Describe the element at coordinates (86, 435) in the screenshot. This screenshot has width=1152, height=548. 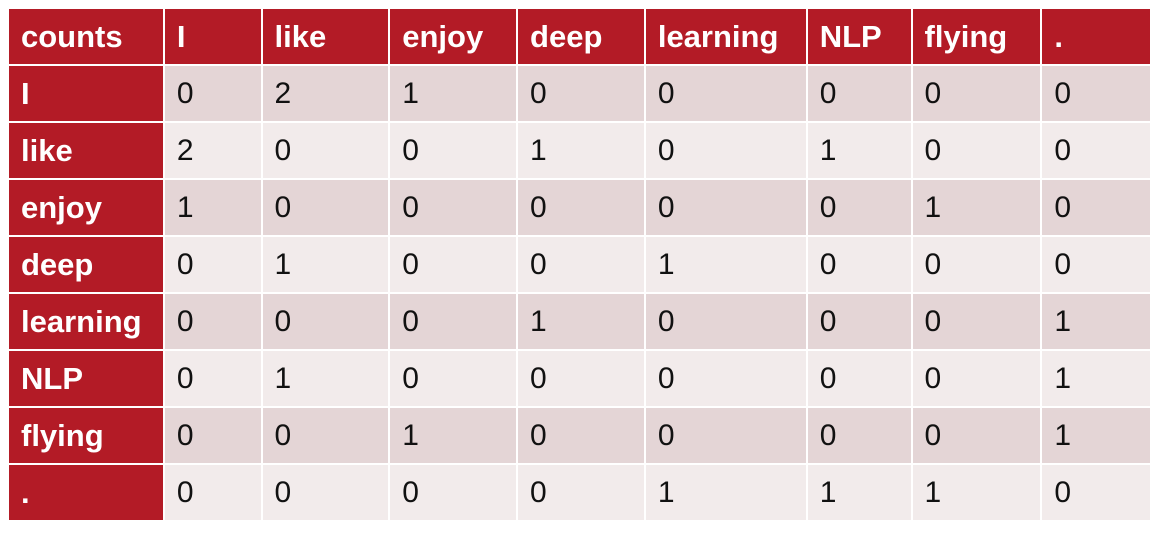
I see `row-header: flying` at that location.